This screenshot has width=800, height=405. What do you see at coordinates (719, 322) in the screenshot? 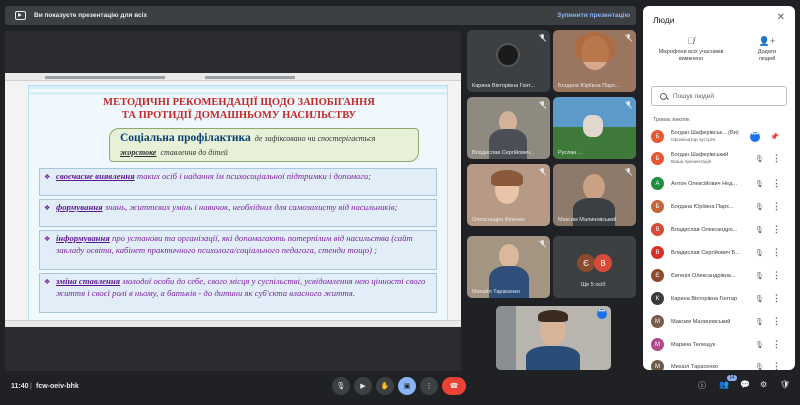
I see `participant-row: М Максим Малиновський 🎙 ⋮` at bounding box center [719, 322].